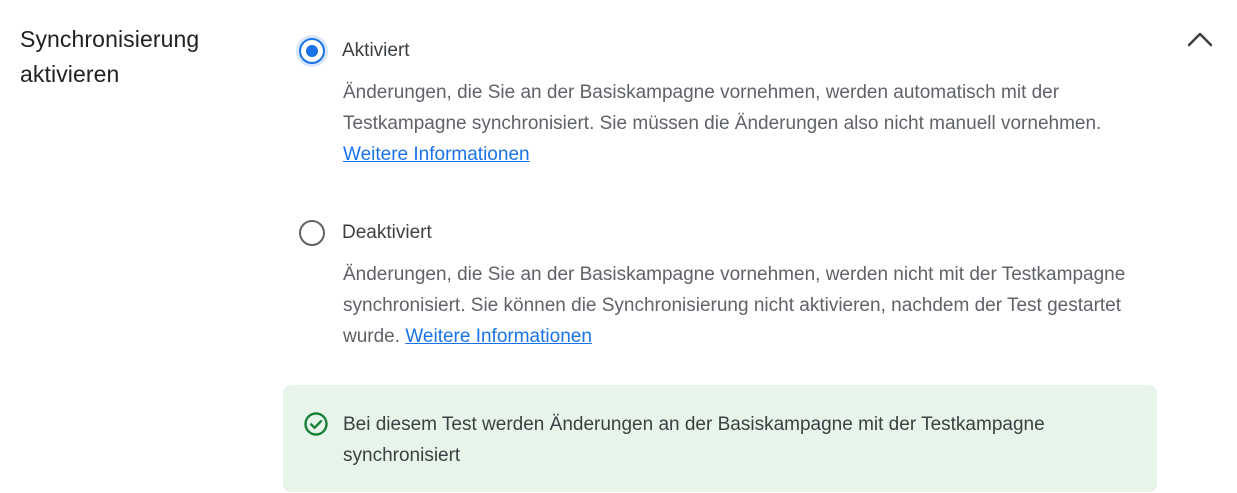 The width and height of the screenshot is (1237, 493). Describe the element at coordinates (498, 336) in the screenshot. I see `learn-more-link-deaktiviert: Weitere Informationen` at that location.